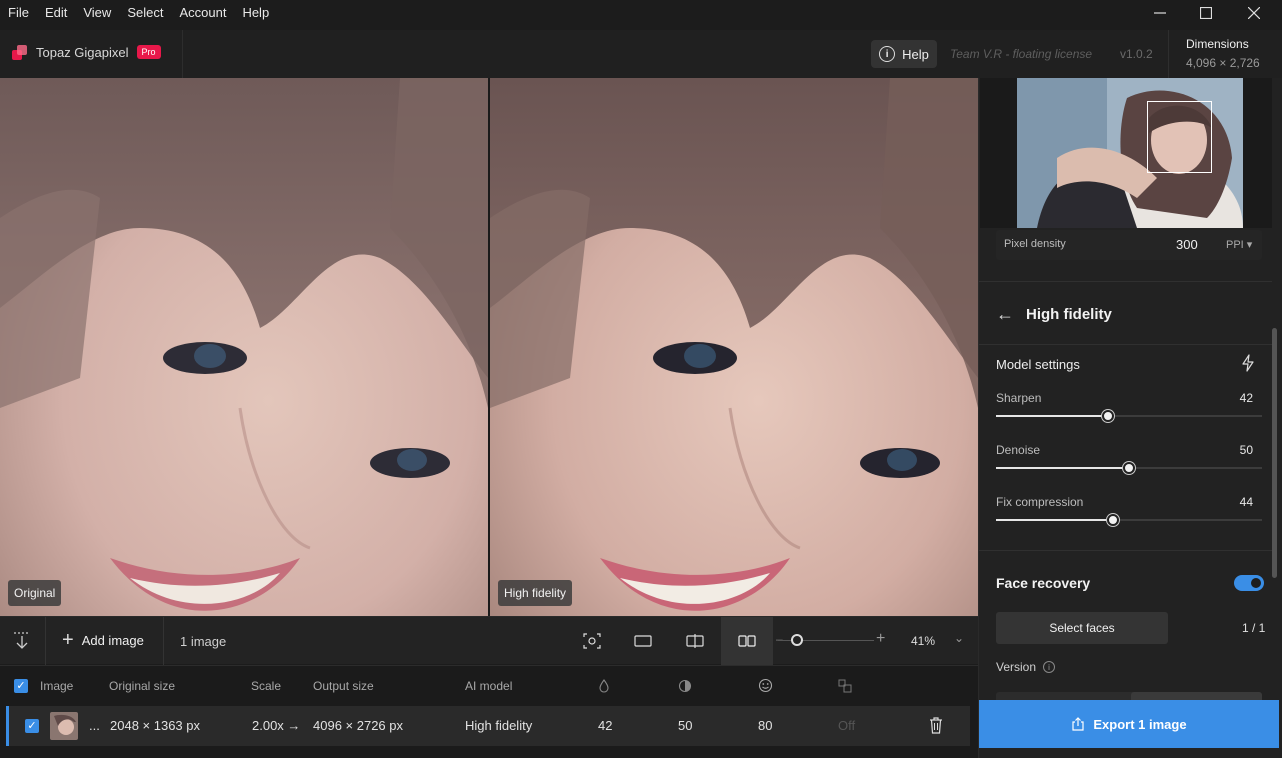 This screenshot has width=1282, height=758. Describe the element at coordinates (148, 52) in the screenshot. I see `pro-badge: Pro` at that location.